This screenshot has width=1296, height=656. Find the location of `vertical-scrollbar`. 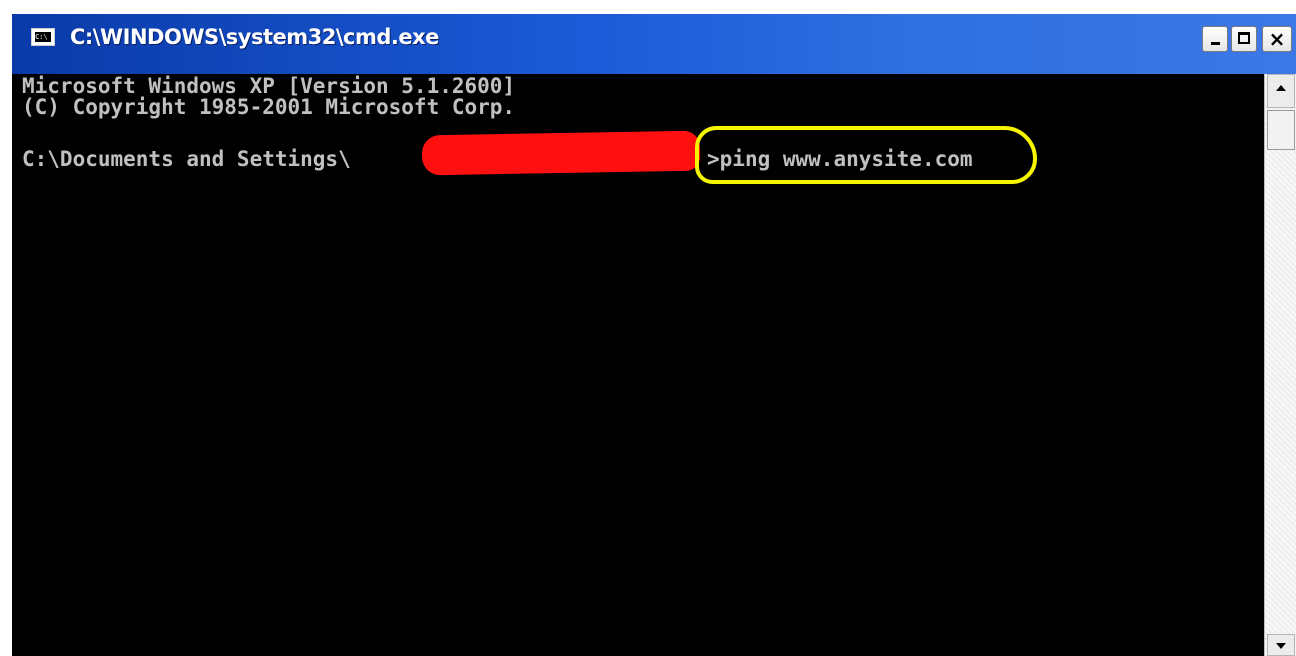

vertical-scrollbar is located at coordinates (1280, 365).